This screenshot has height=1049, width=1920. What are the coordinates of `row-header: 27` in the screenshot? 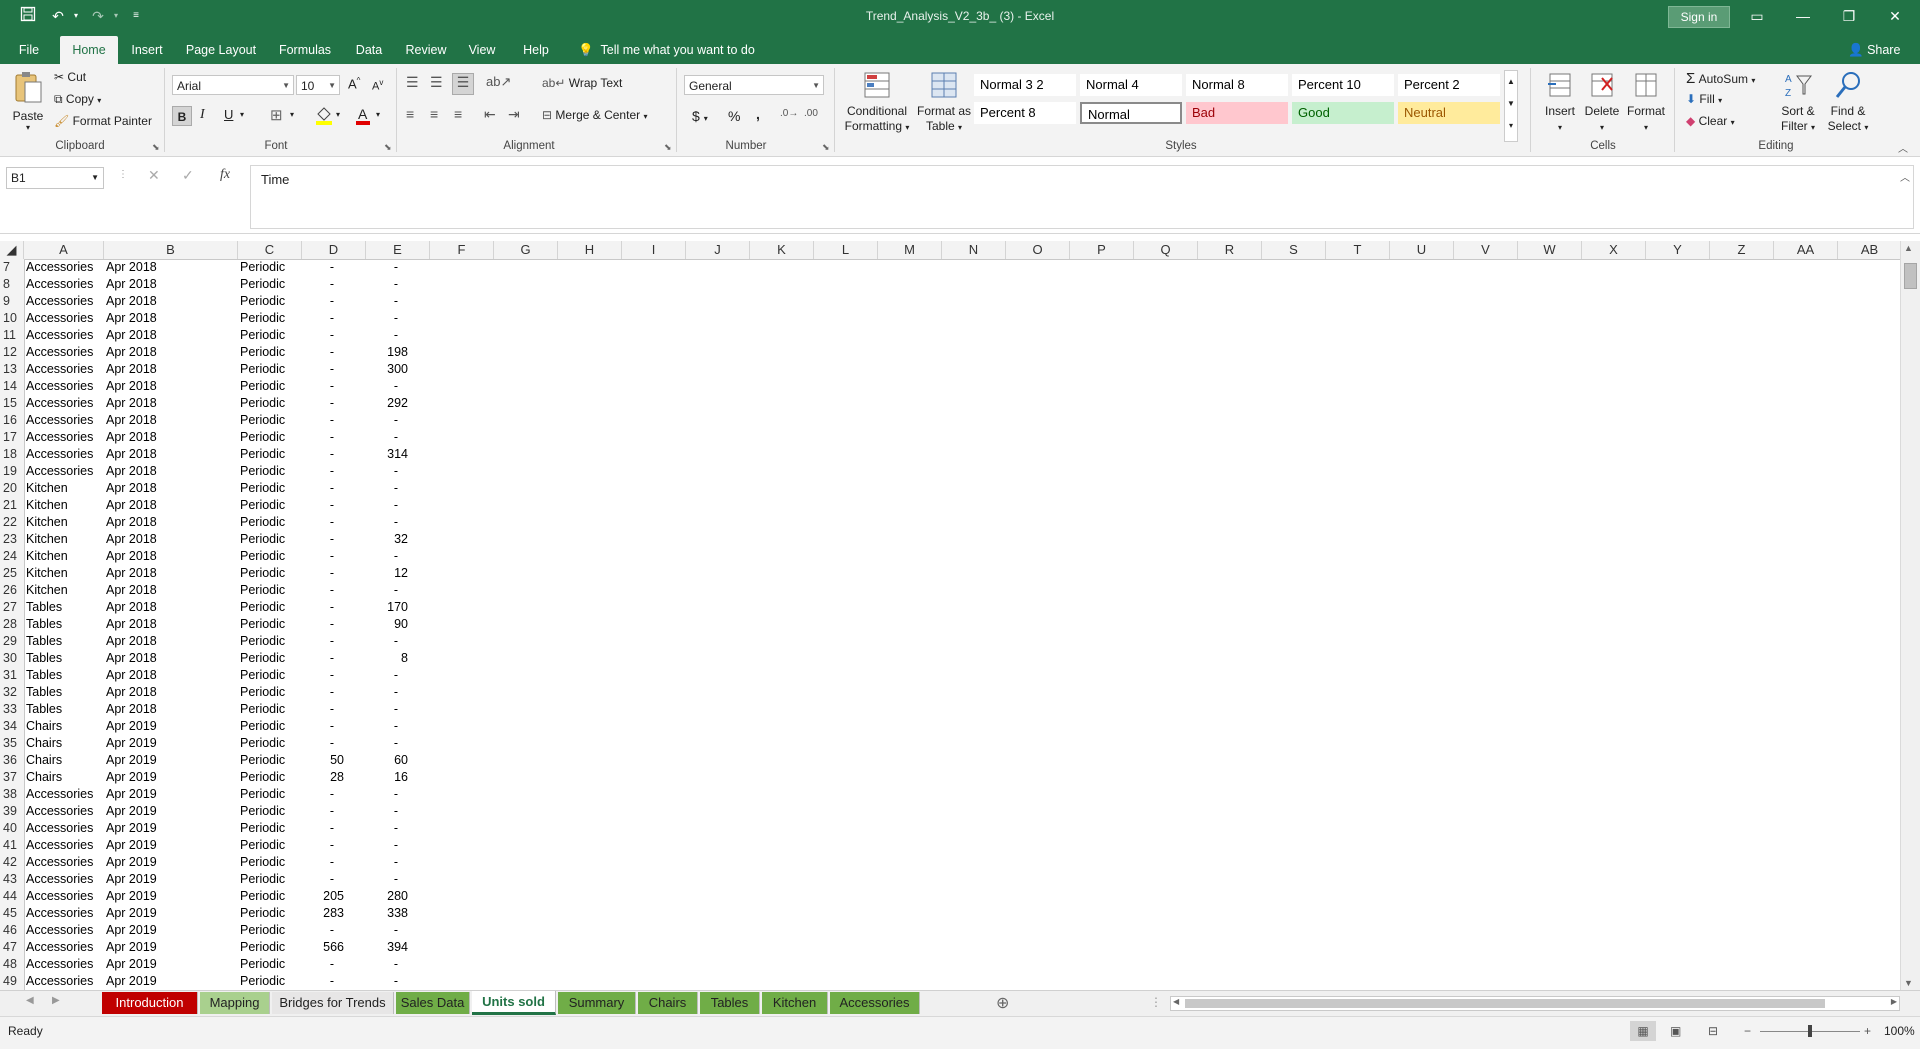 It's located at (12, 607).